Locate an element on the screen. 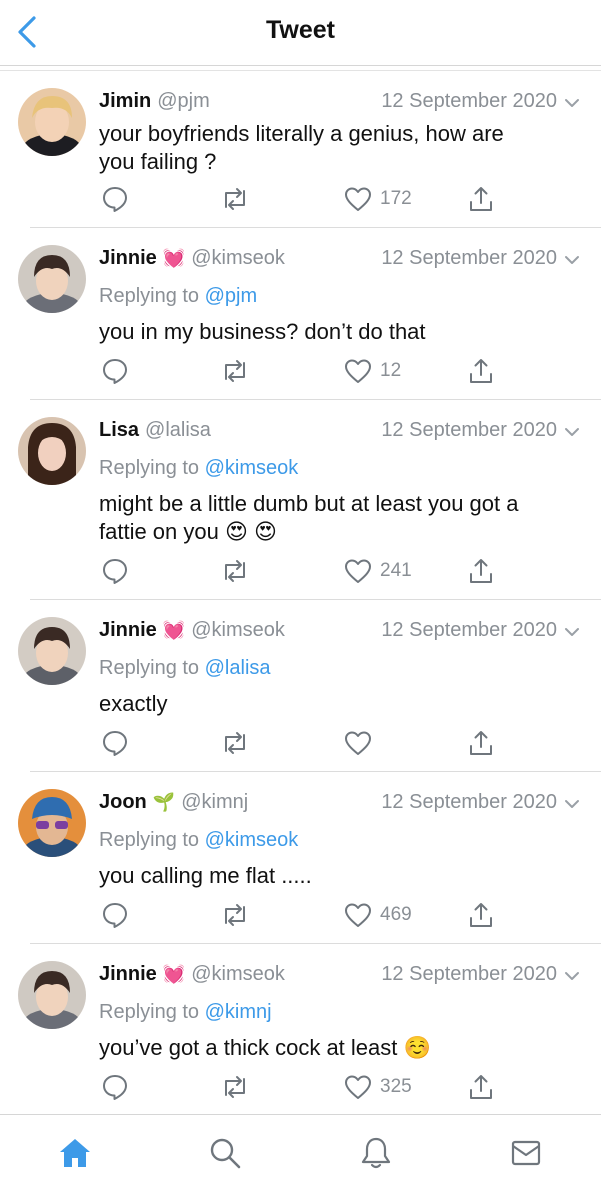 This screenshot has width=601, height=1201. author-name: Lisa is located at coordinates (119, 430).